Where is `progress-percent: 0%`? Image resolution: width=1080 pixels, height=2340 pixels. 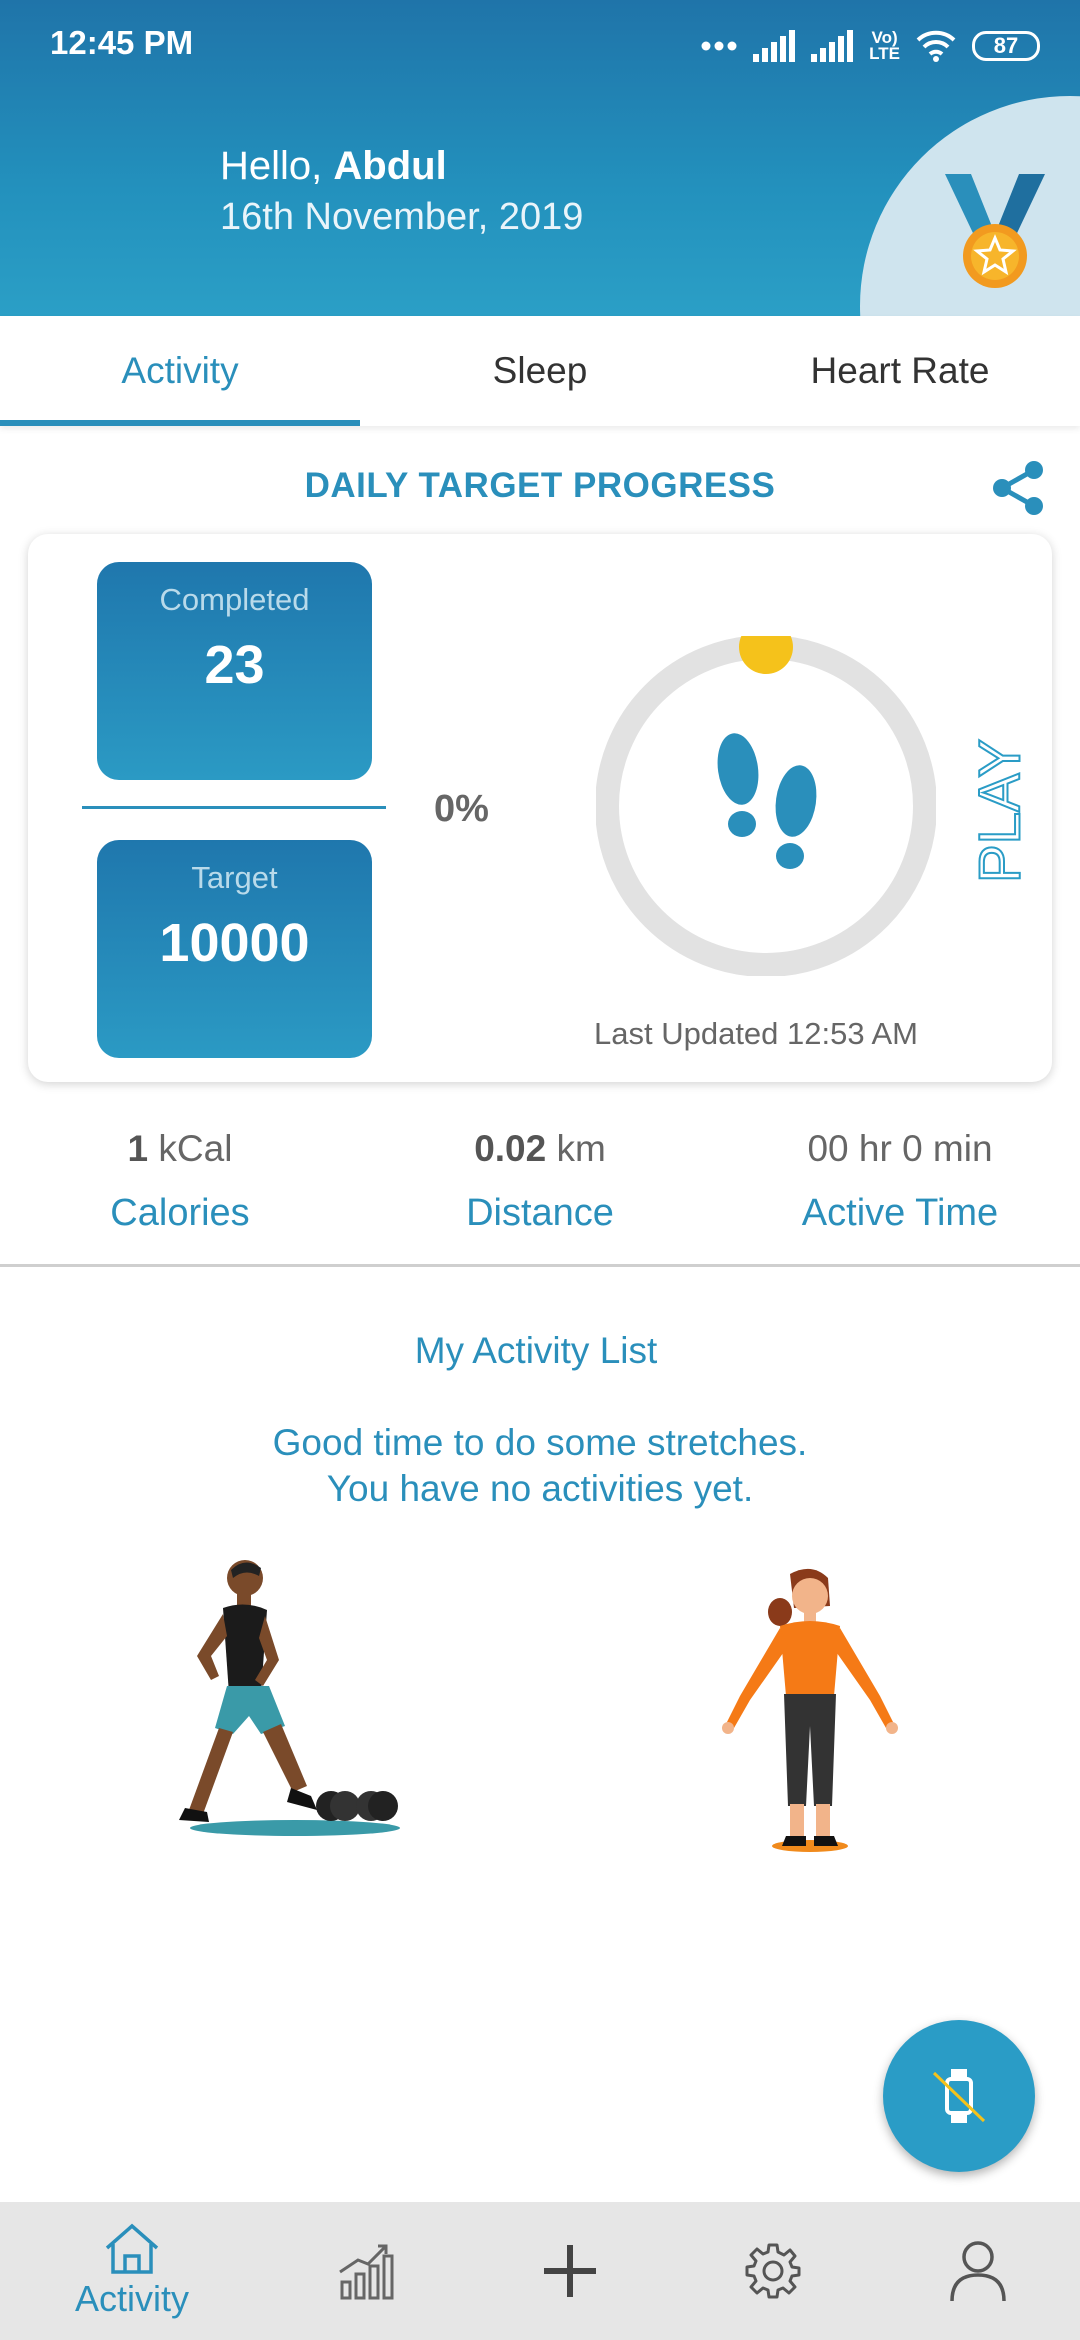
progress-percent: 0% is located at coordinates (461, 809).